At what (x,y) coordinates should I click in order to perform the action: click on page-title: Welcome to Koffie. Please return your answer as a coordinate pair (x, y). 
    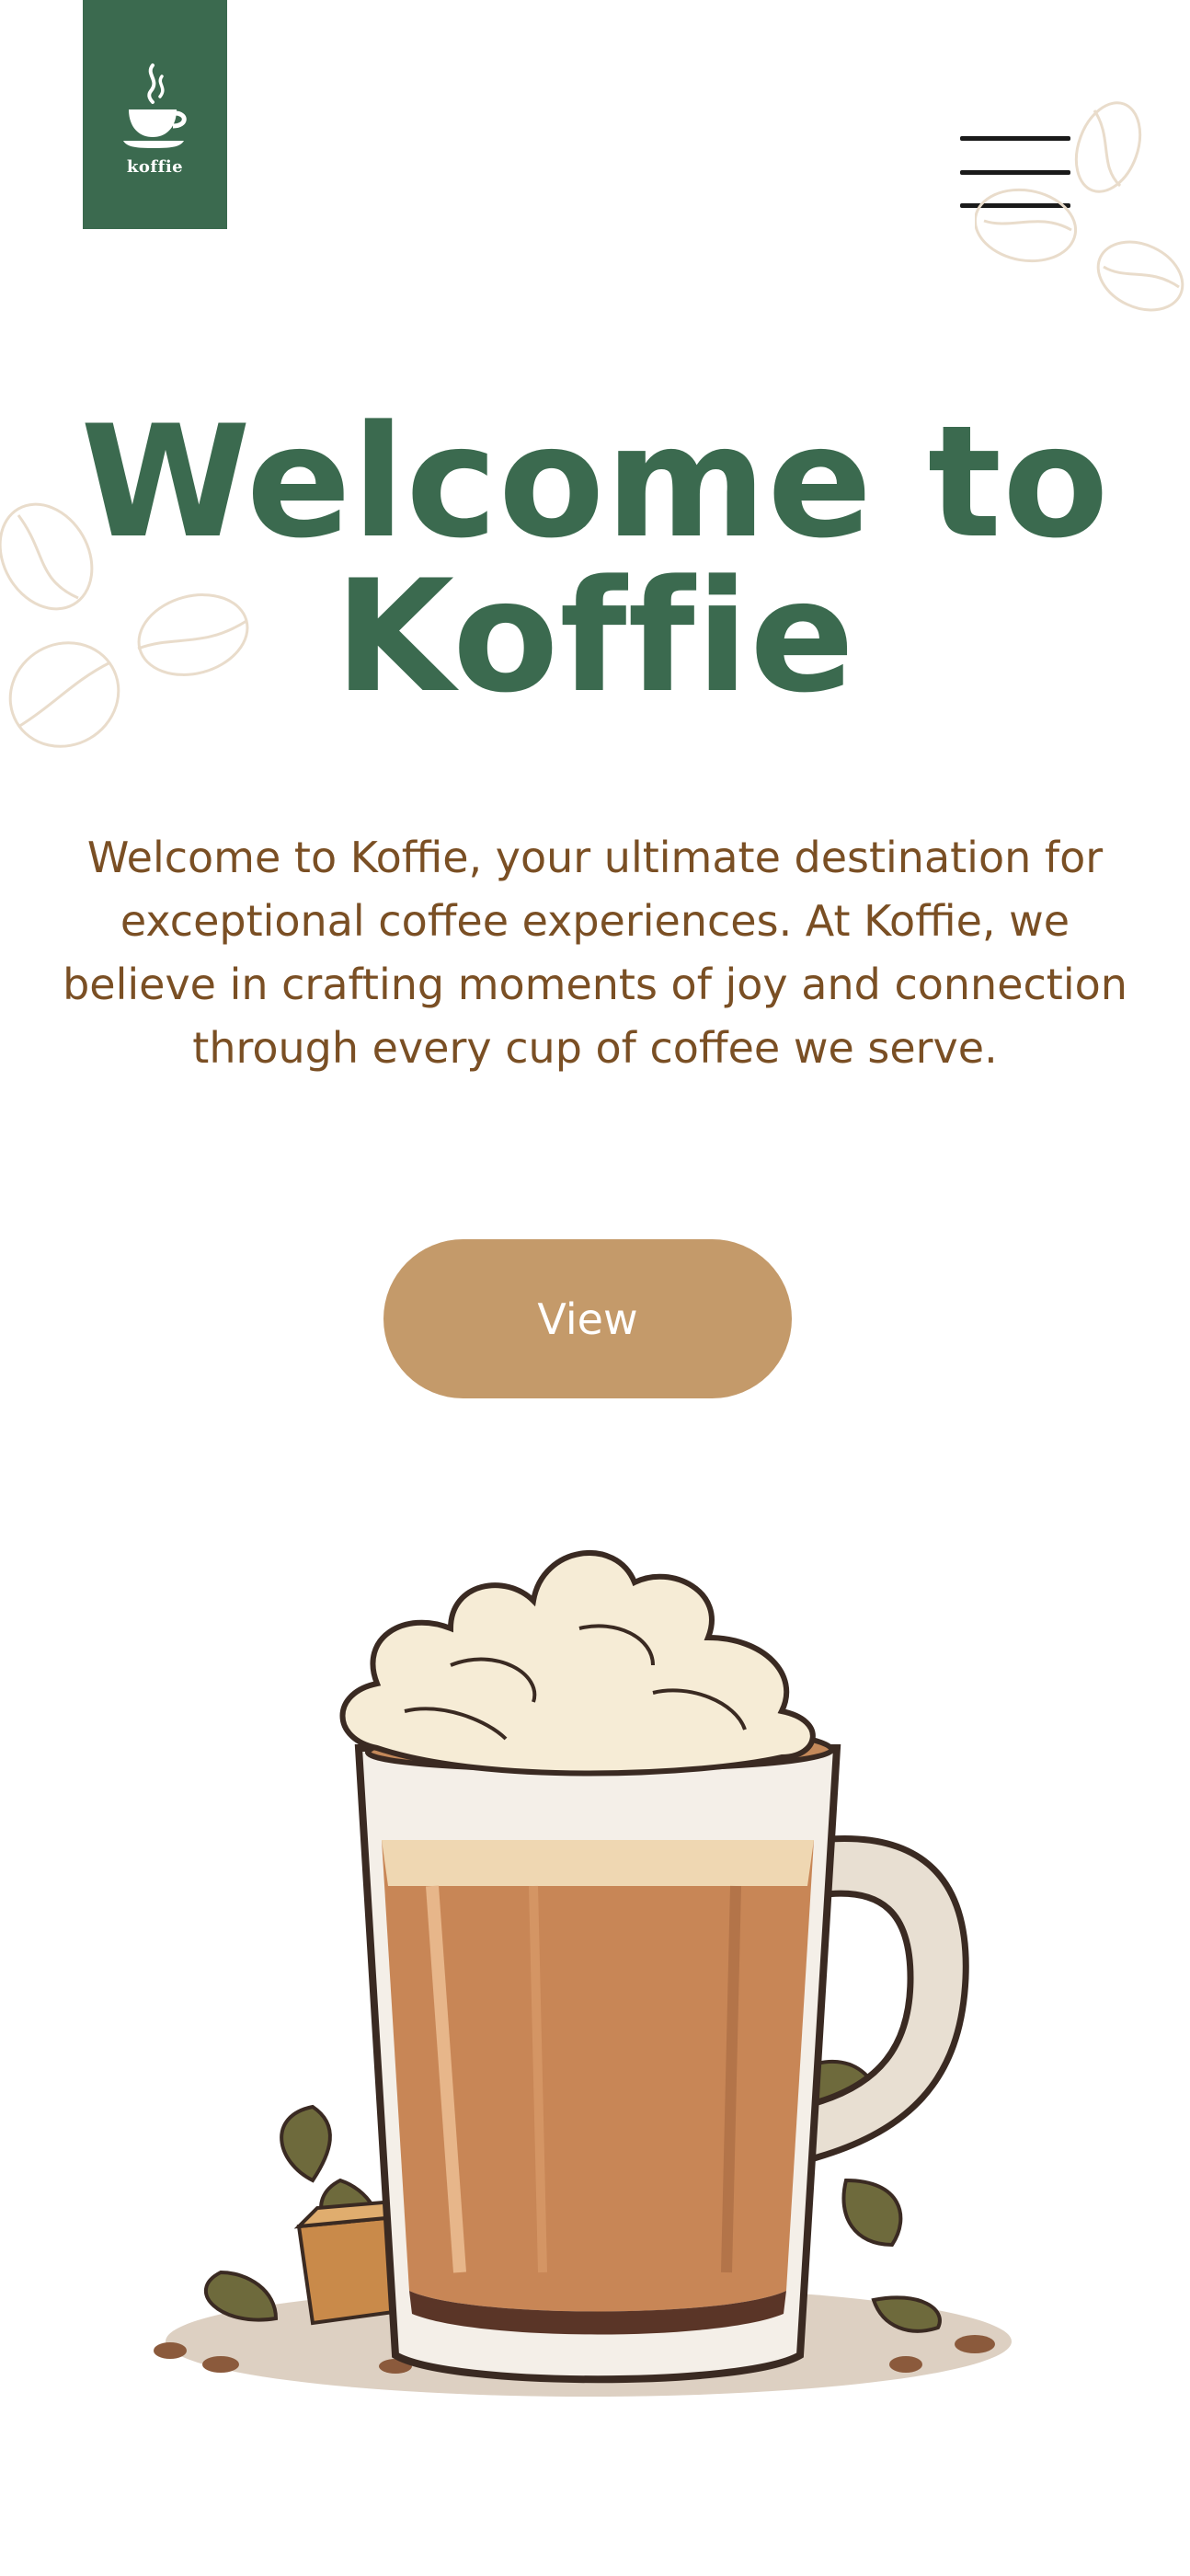
    Looking at the image, I should click on (595, 559).